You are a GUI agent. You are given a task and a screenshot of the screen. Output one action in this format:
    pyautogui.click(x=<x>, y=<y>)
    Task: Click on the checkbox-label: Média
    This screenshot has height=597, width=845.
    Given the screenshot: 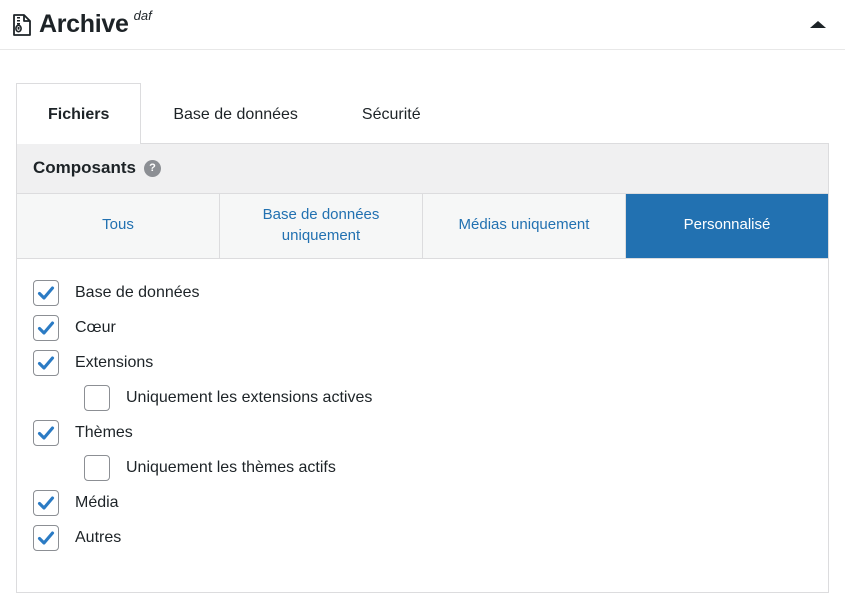 What is the action you would take?
    pyautogui.click(x=97, y=503)
    